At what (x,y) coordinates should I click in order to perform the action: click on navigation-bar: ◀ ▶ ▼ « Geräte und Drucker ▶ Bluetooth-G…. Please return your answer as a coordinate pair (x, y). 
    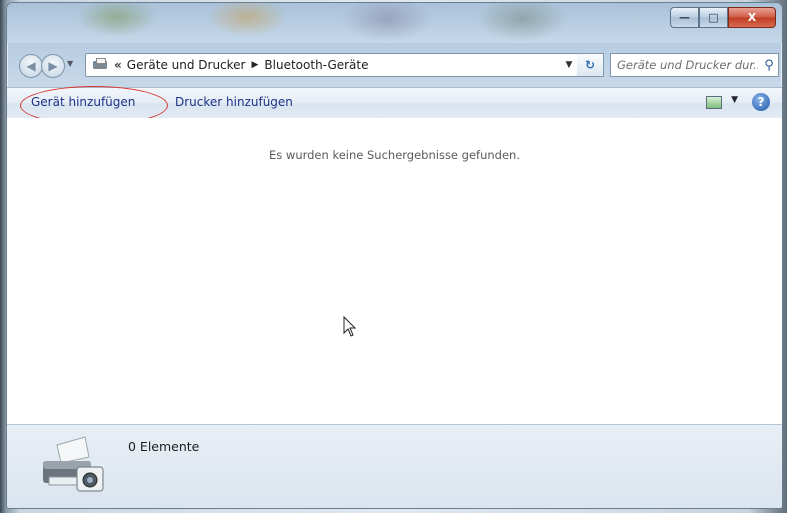
    Looking at the image, I should click on (394, 66).